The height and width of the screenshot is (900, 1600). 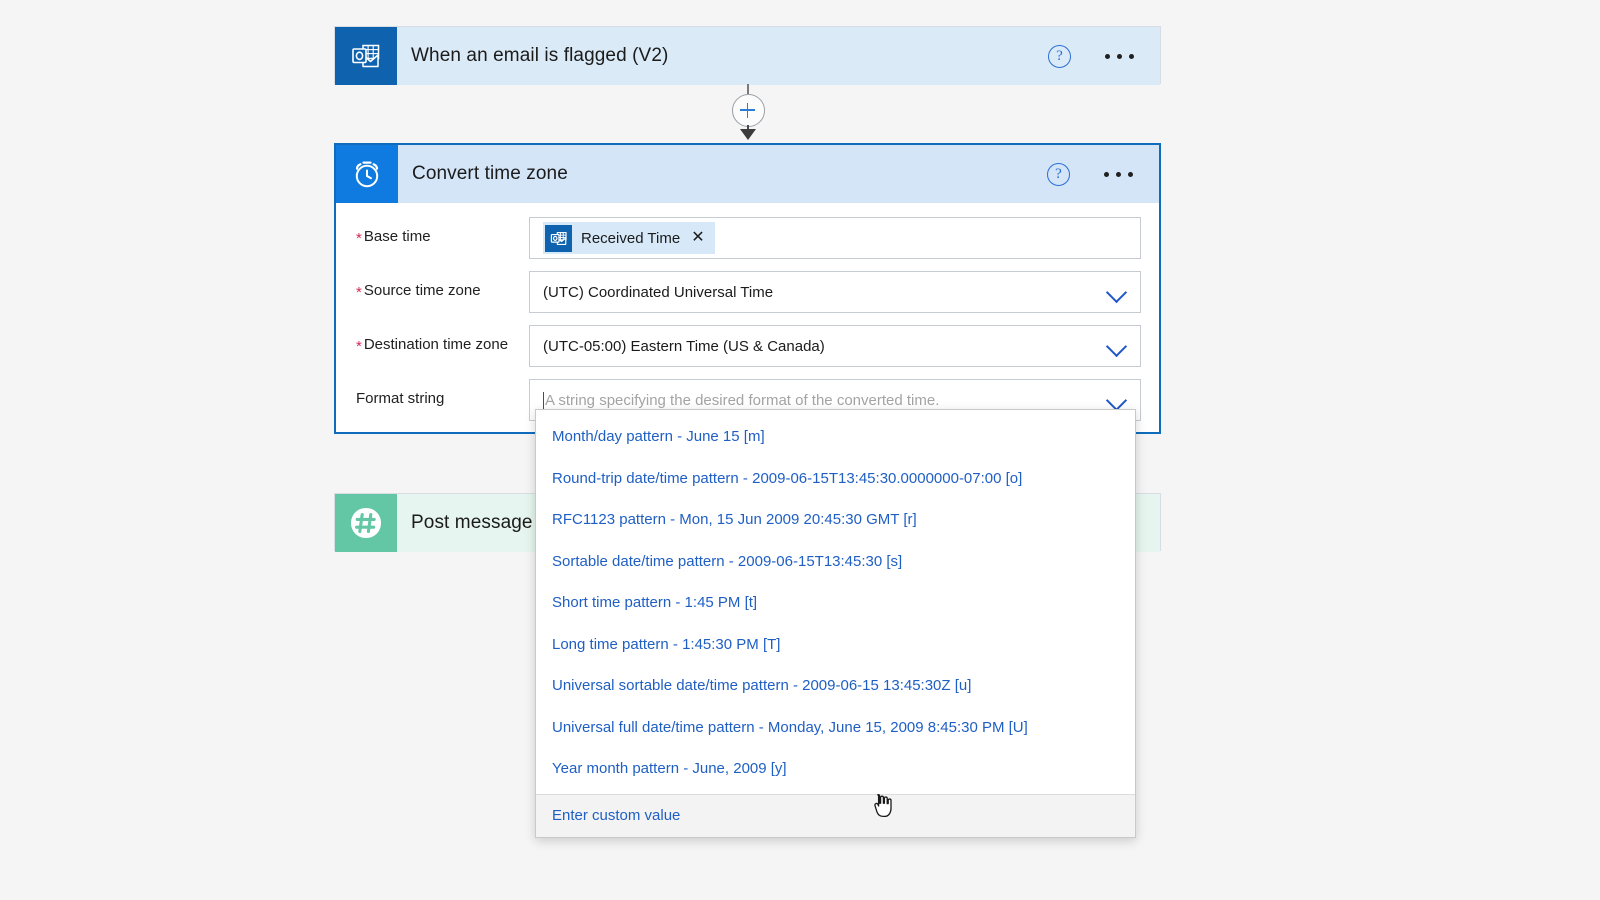 What do you see at coordinates (748, 89) in the screenshot?
I see `connector-line-top` at bounding box center [748, 89].